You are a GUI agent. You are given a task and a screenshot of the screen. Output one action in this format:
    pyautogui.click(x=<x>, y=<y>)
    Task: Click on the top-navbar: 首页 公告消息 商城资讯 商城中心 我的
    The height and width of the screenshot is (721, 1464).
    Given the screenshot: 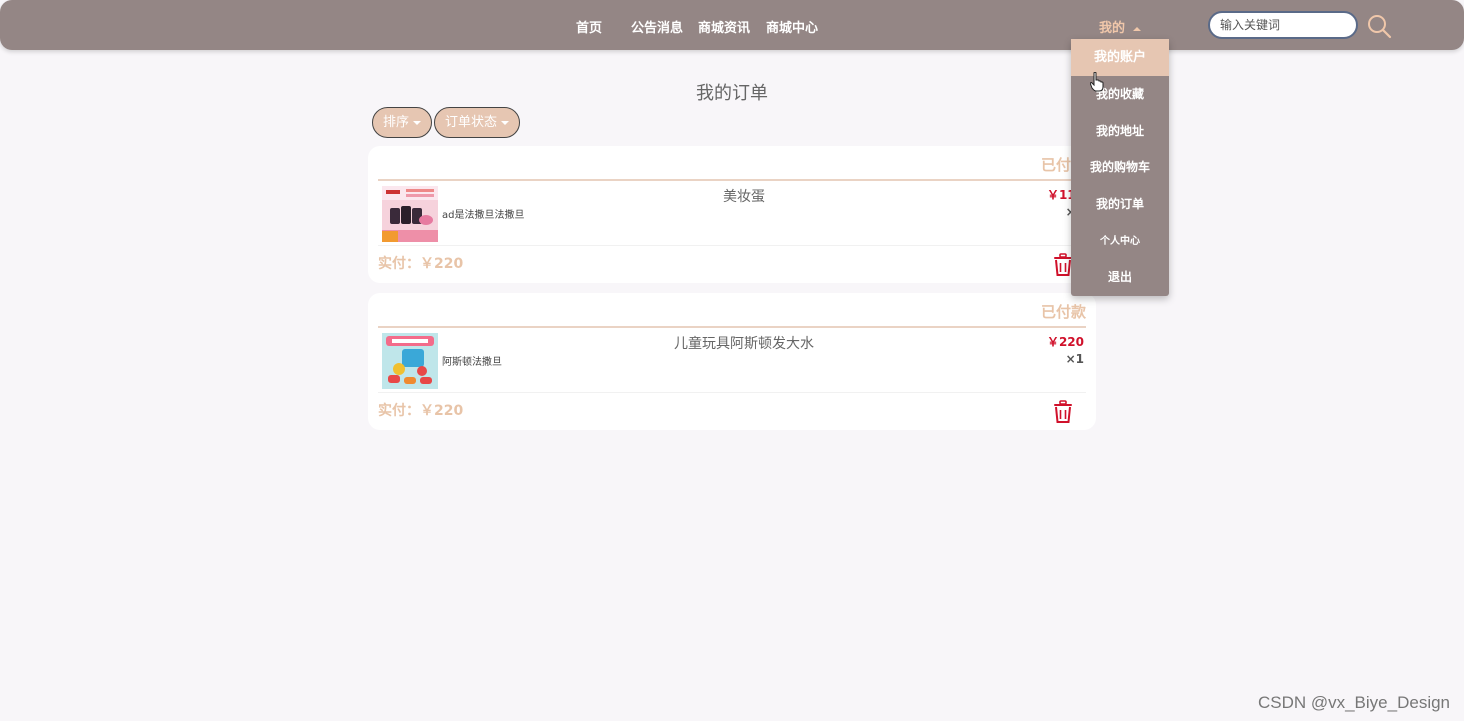 What is the action you would take?
    pyautogui.click(x=732, y=25)
    